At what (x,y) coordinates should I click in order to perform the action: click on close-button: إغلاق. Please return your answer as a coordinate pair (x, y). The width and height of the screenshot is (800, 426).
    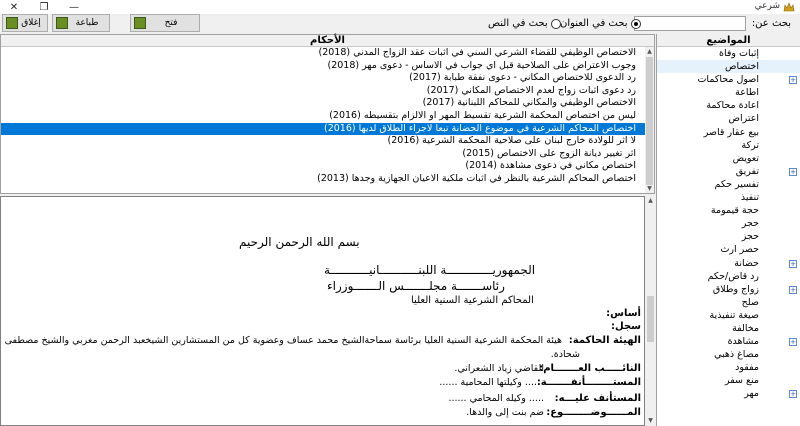
    Looking at the image, I should click on (25, 23).